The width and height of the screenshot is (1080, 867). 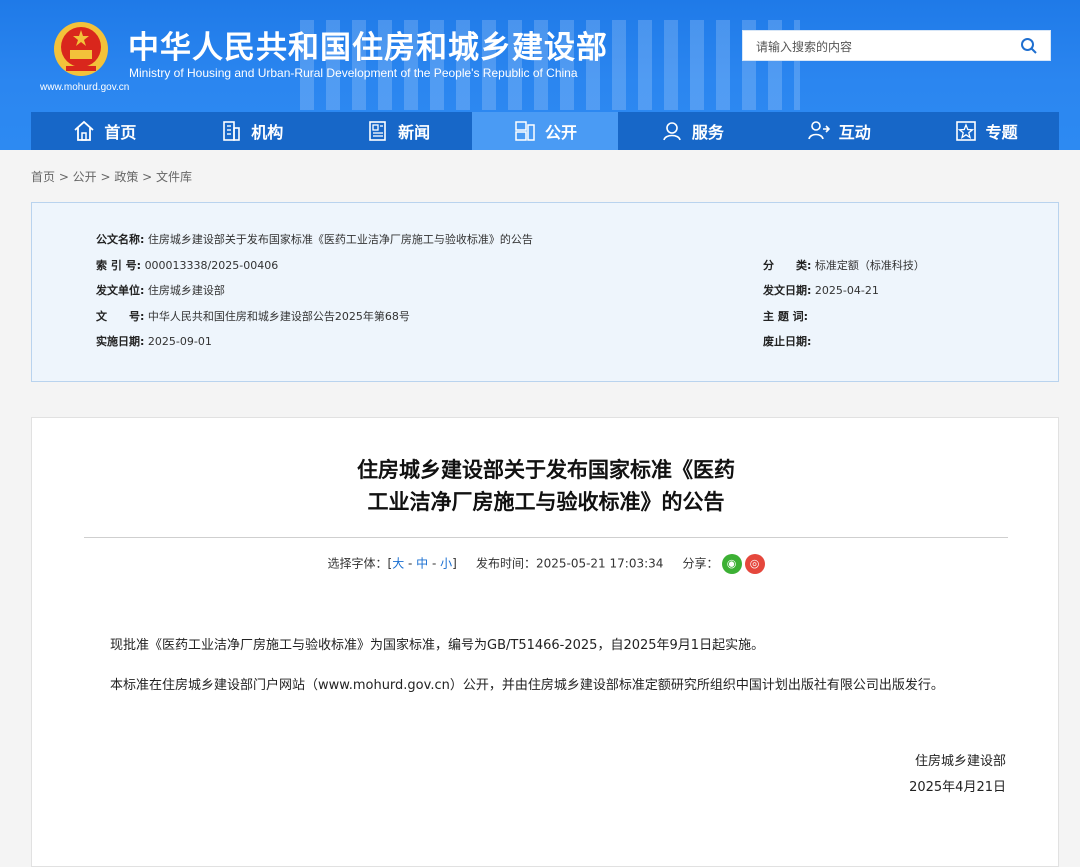 I want to click on meta-label: 发文单位:, so click(x=120, y=290).